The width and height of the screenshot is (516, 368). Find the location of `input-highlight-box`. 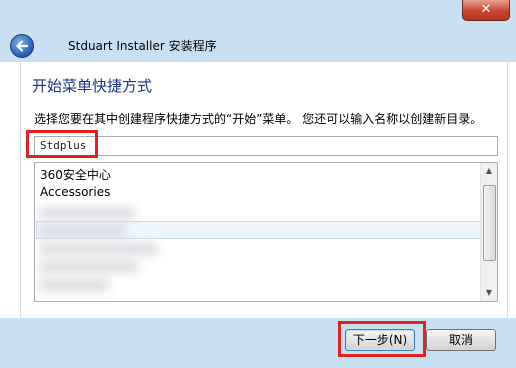

input-highlight-box is located at coordinates (62, 144).